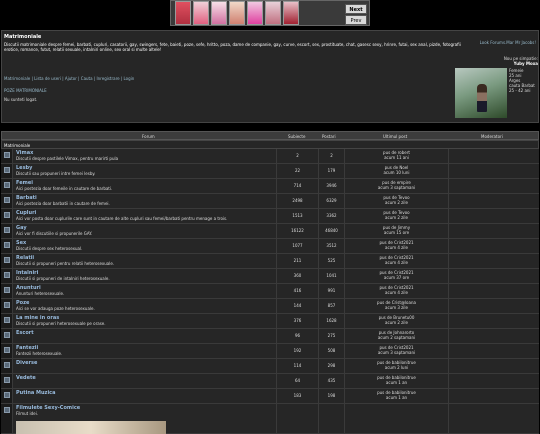 This screenshot has width=540, height=434. Describe the element at coordinates (526, 63) in the screenshot. I see `new-member-name: Yuby Moxa` at that location.